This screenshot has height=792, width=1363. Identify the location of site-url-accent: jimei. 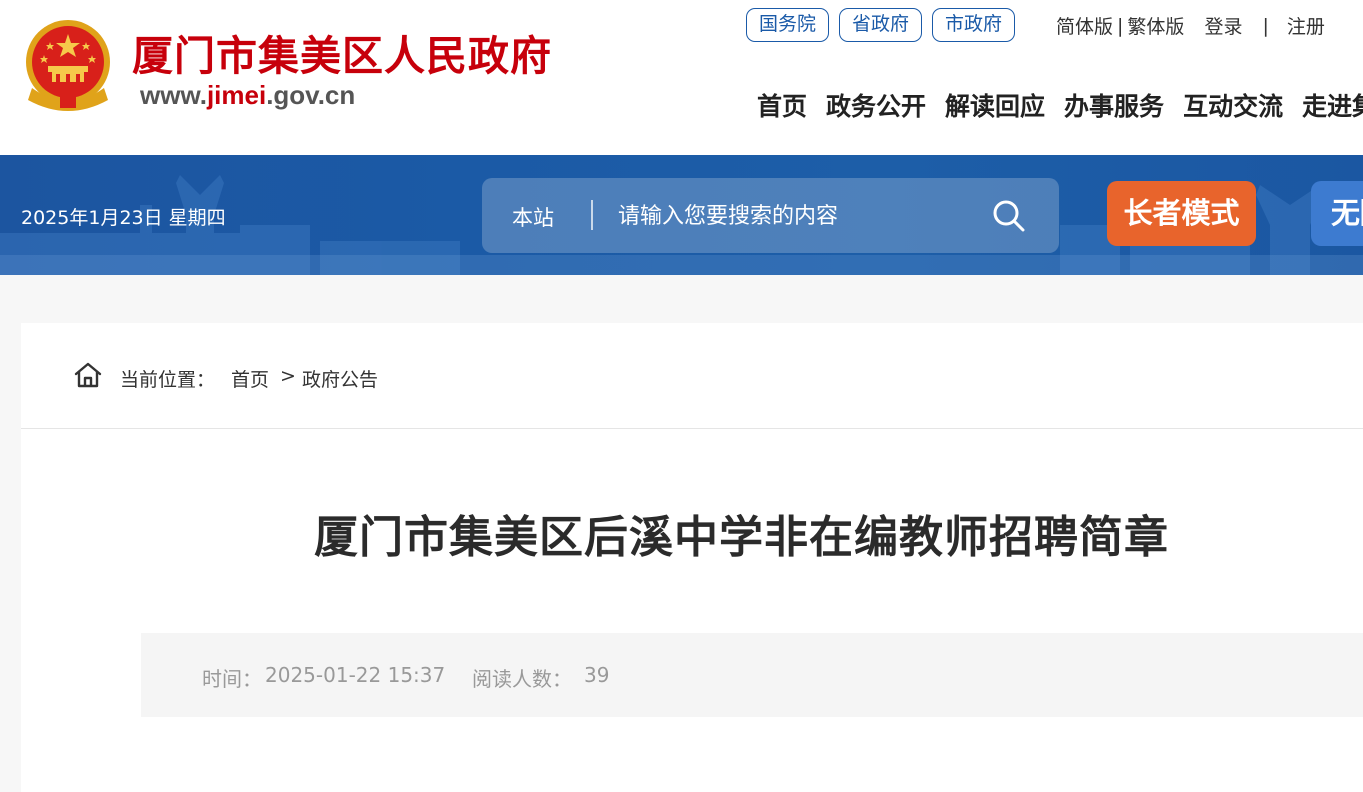
(236, 95).